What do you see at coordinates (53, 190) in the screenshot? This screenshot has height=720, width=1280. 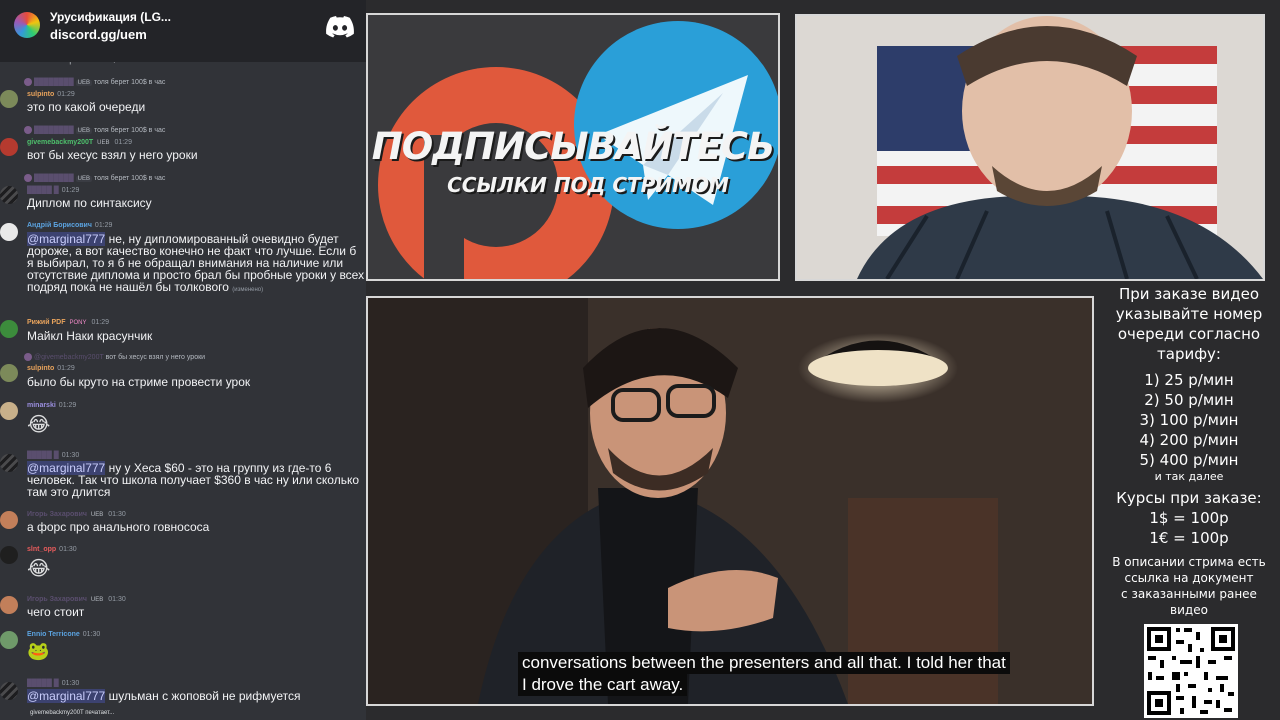 I see `message-meta: █████ █ 01:29` at bounding box center [53, 190].